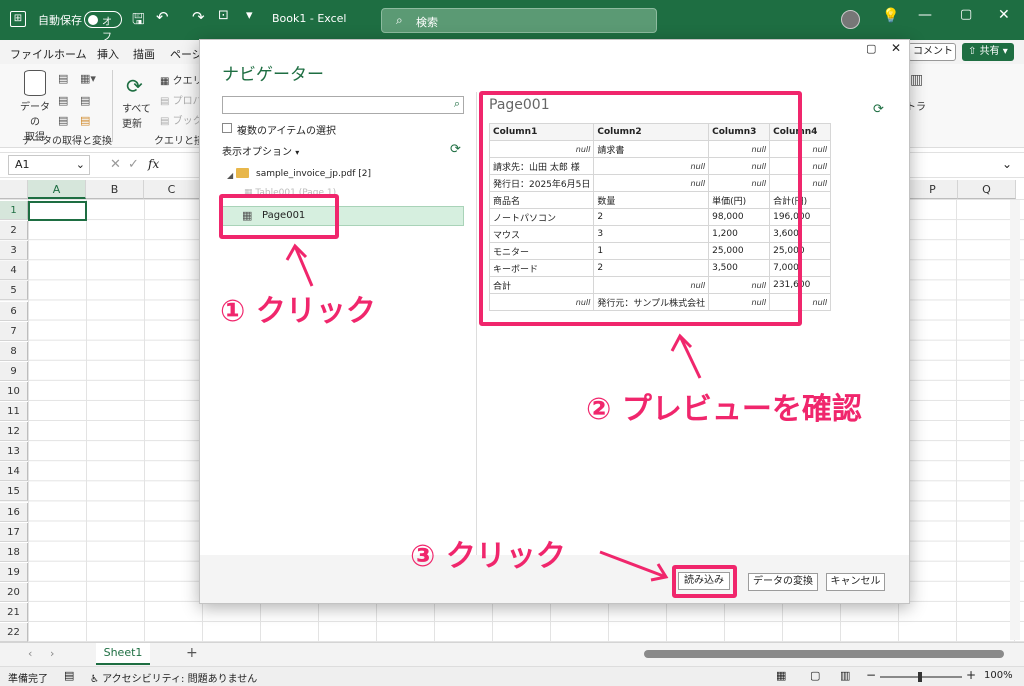 The height and width of the screenshot is (686, 1024). I want to click on annotation-step1: ① クリック, so click(298, 311).